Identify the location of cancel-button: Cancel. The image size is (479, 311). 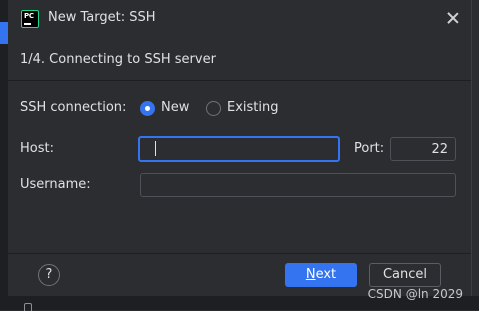
(405, 275).